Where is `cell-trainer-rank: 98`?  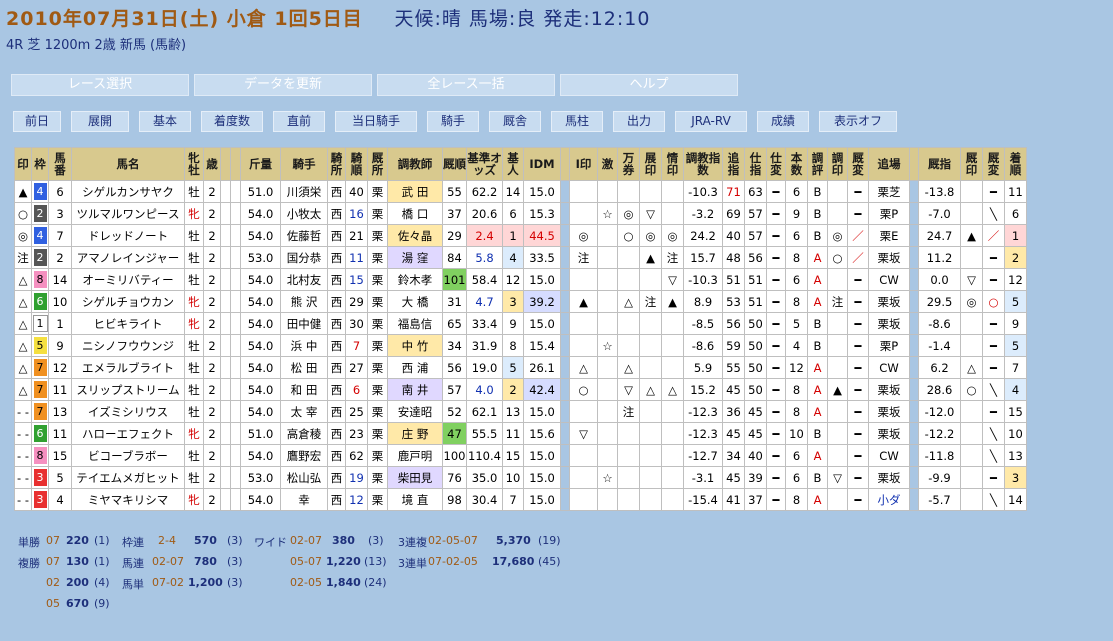 cell-trainer-rank: 98 is located at coordinates (454, 499).